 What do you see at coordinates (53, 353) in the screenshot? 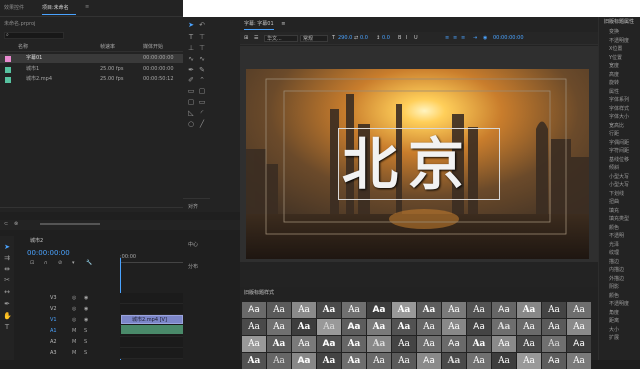
I see `track-label: A3` at bounding box center [53, 353].